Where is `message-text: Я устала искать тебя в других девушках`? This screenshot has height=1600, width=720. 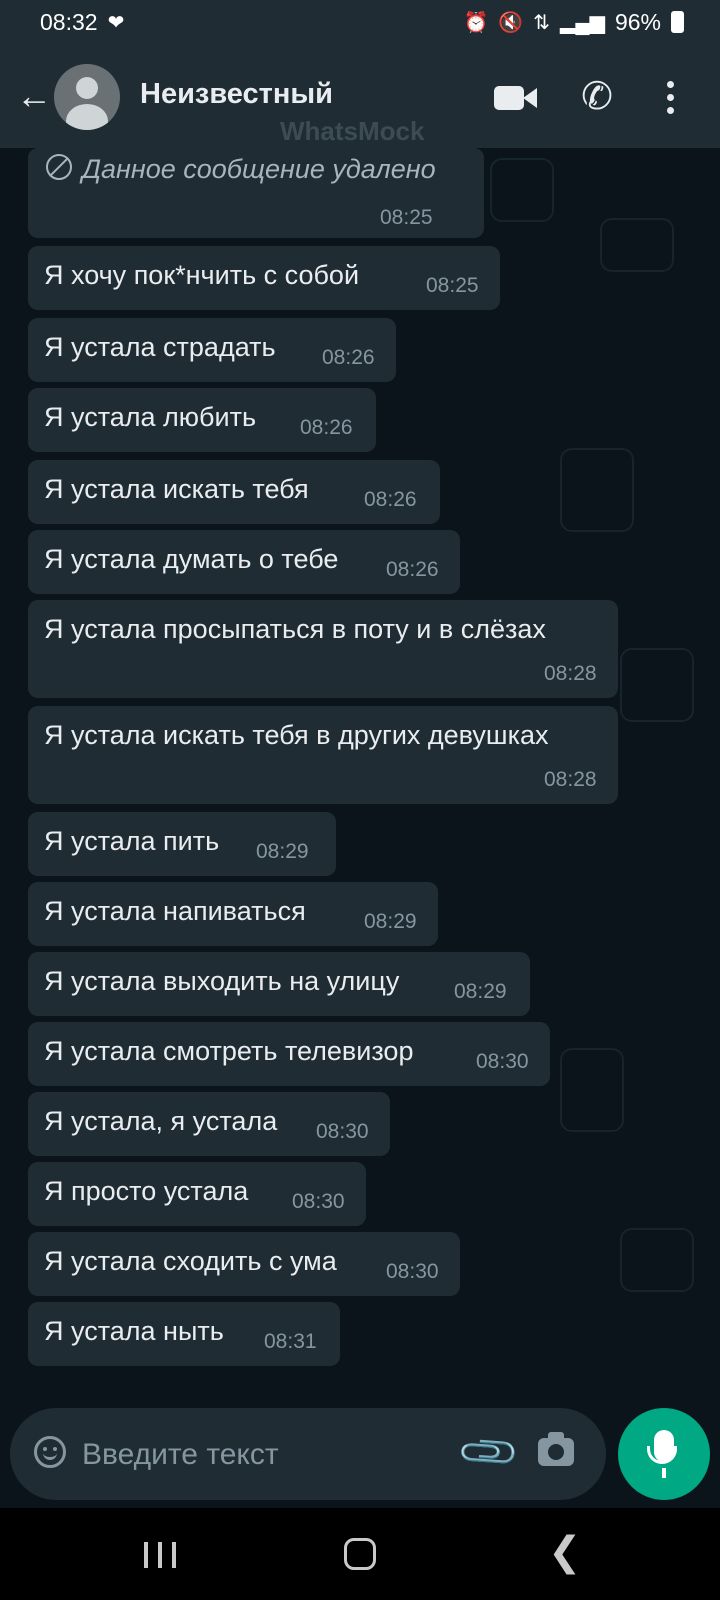 message-text: Я устала искать тебя в других девушках is located at coordinates (296, 735).